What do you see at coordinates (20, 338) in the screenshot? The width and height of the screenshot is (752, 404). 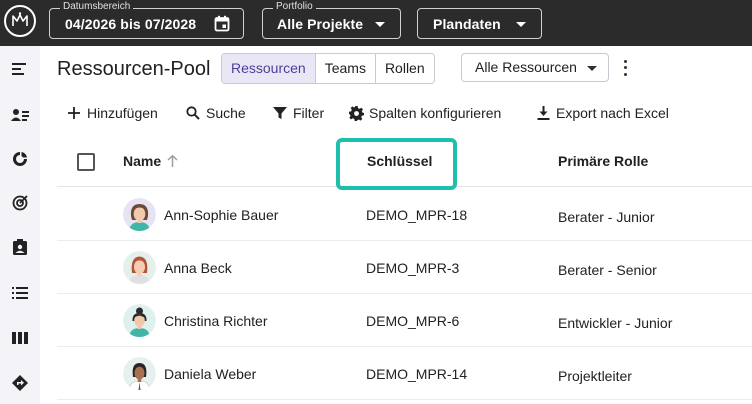 I see `columns-icon` at bounding box center [20, 338].